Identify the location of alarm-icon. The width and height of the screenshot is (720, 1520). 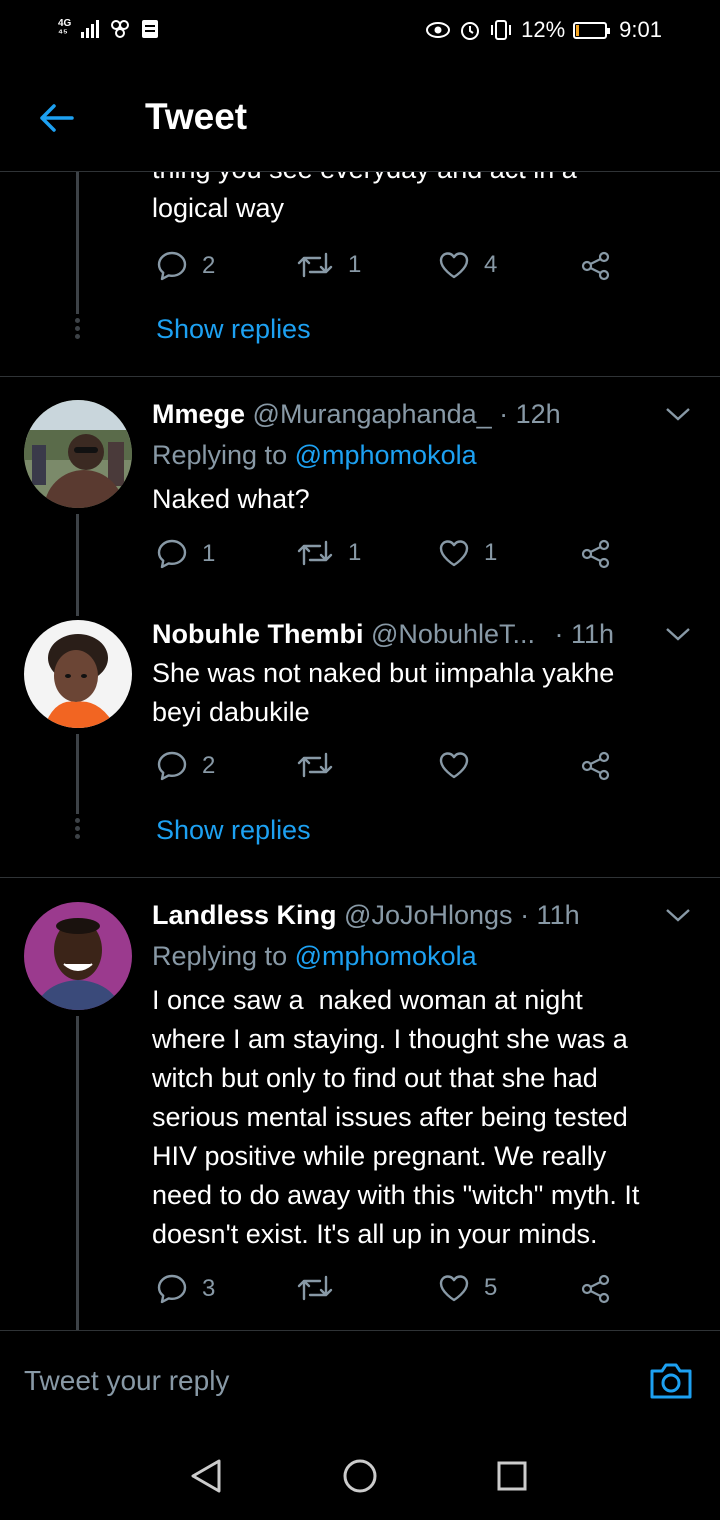
(470, 31).